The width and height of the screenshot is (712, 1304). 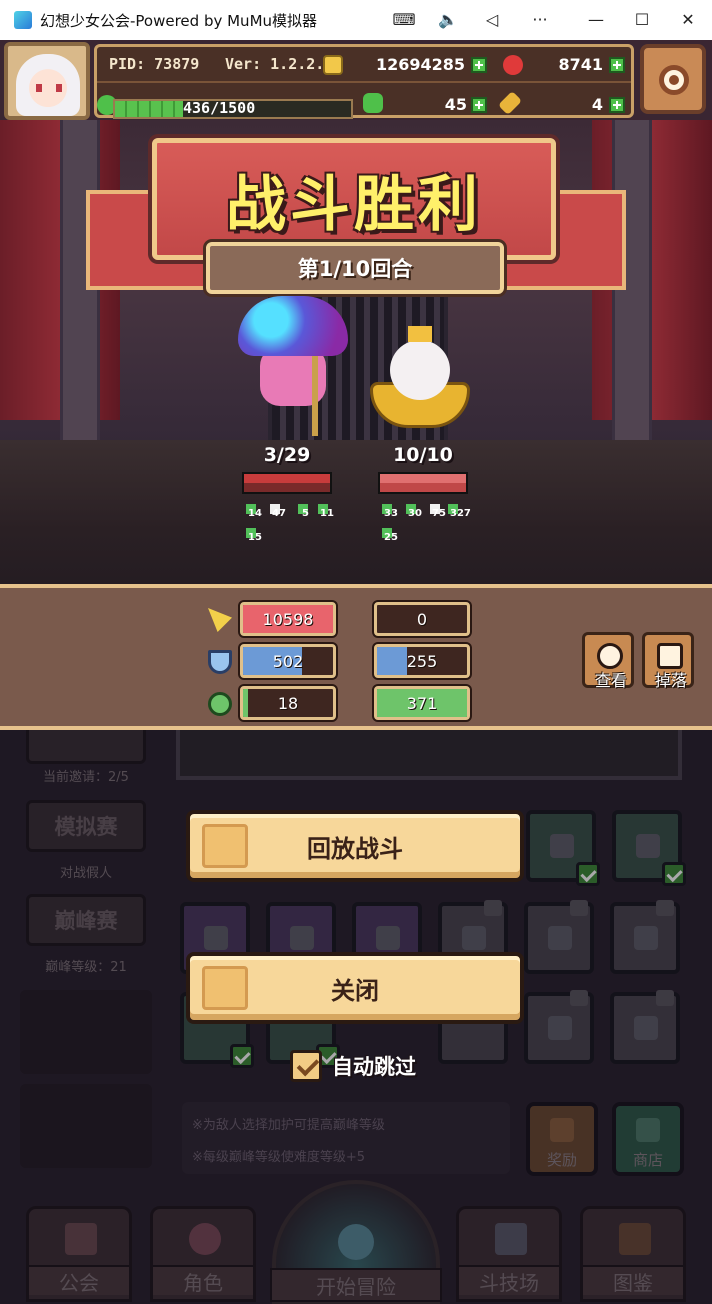 What do you see at coordinates (439, 513) in the screenshot?
I see `buff-value: 75` at bounding box center [439, 513].